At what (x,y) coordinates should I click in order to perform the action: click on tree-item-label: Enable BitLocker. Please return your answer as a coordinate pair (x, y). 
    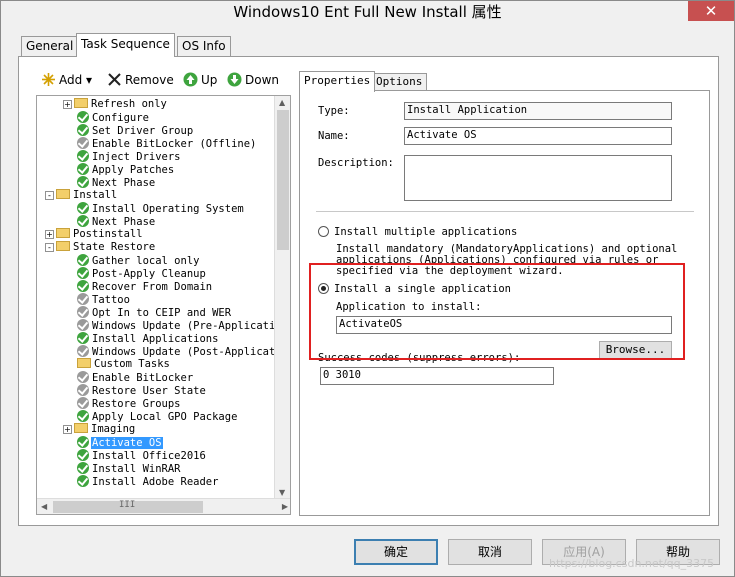
    Looking at the image, I should click on (143, 378).